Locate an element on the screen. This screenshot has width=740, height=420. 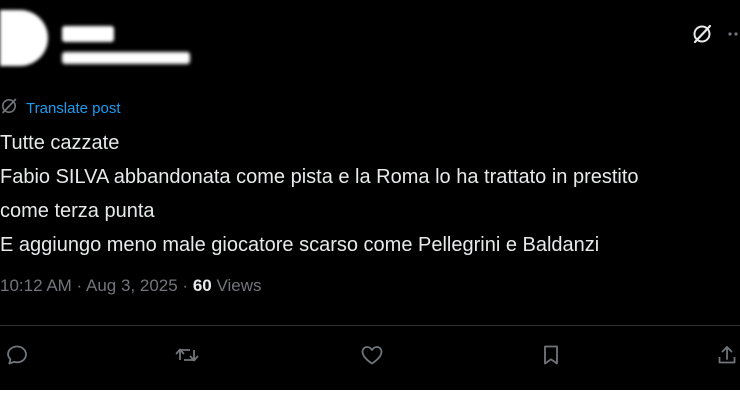
like-icon is located at coordinates (372, 357).